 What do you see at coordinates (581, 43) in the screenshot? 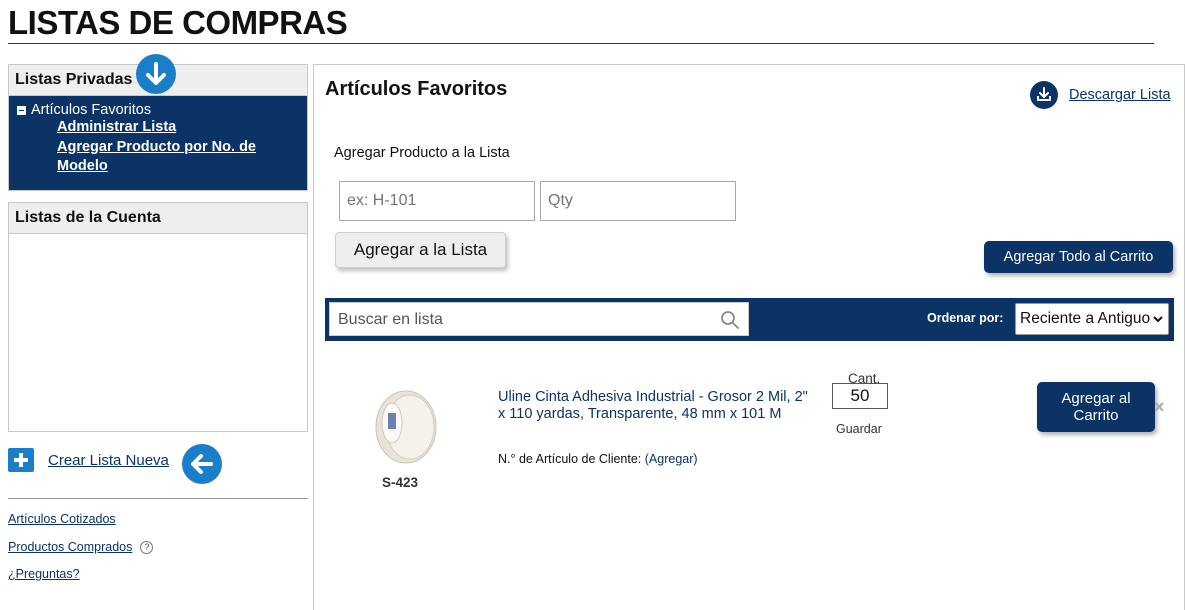
I see `title-divider` at bounding box center [581, 43].